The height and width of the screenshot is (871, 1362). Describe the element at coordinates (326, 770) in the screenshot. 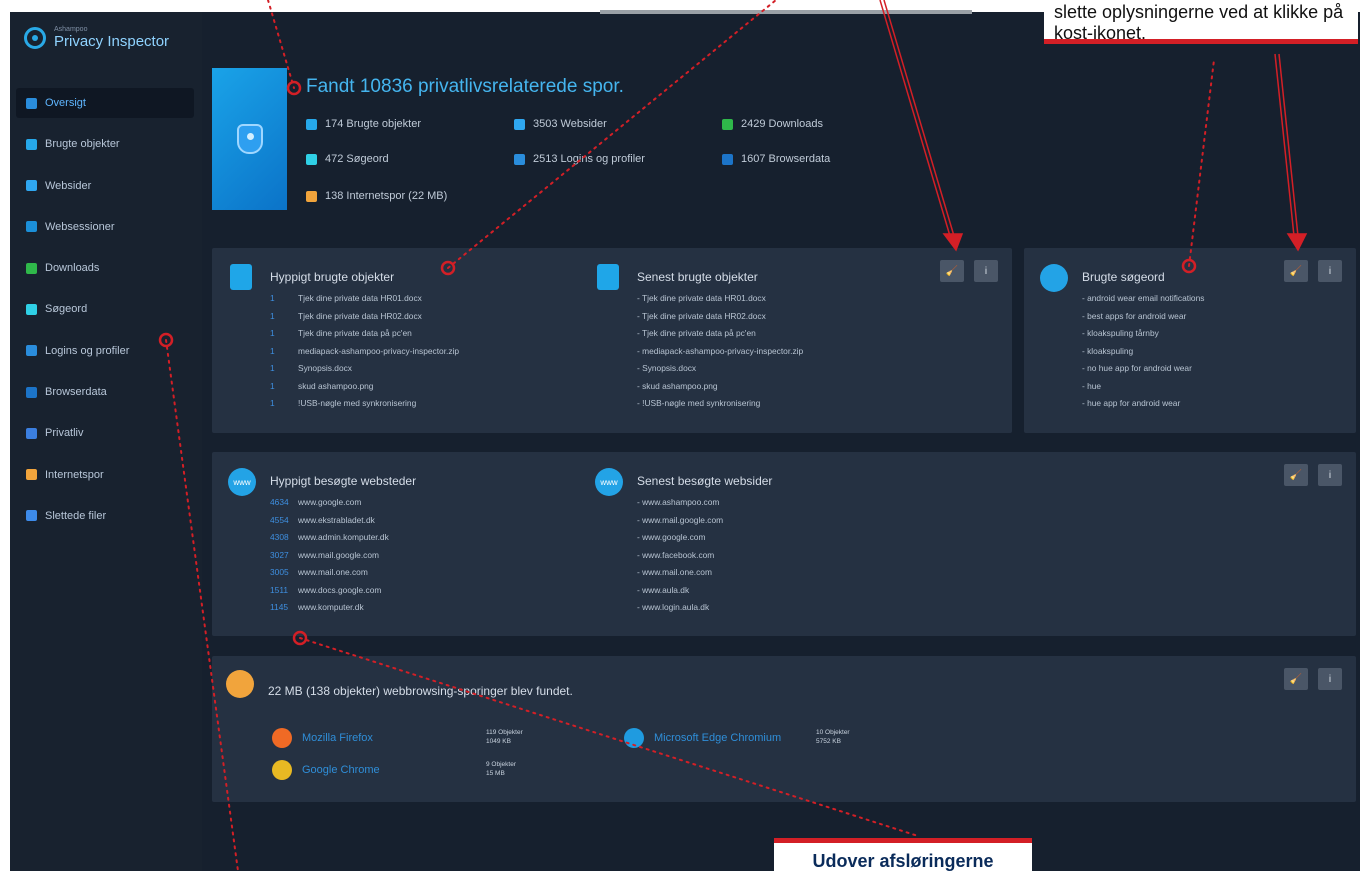

I see `browser-chrome: Google Chrome` at that location.